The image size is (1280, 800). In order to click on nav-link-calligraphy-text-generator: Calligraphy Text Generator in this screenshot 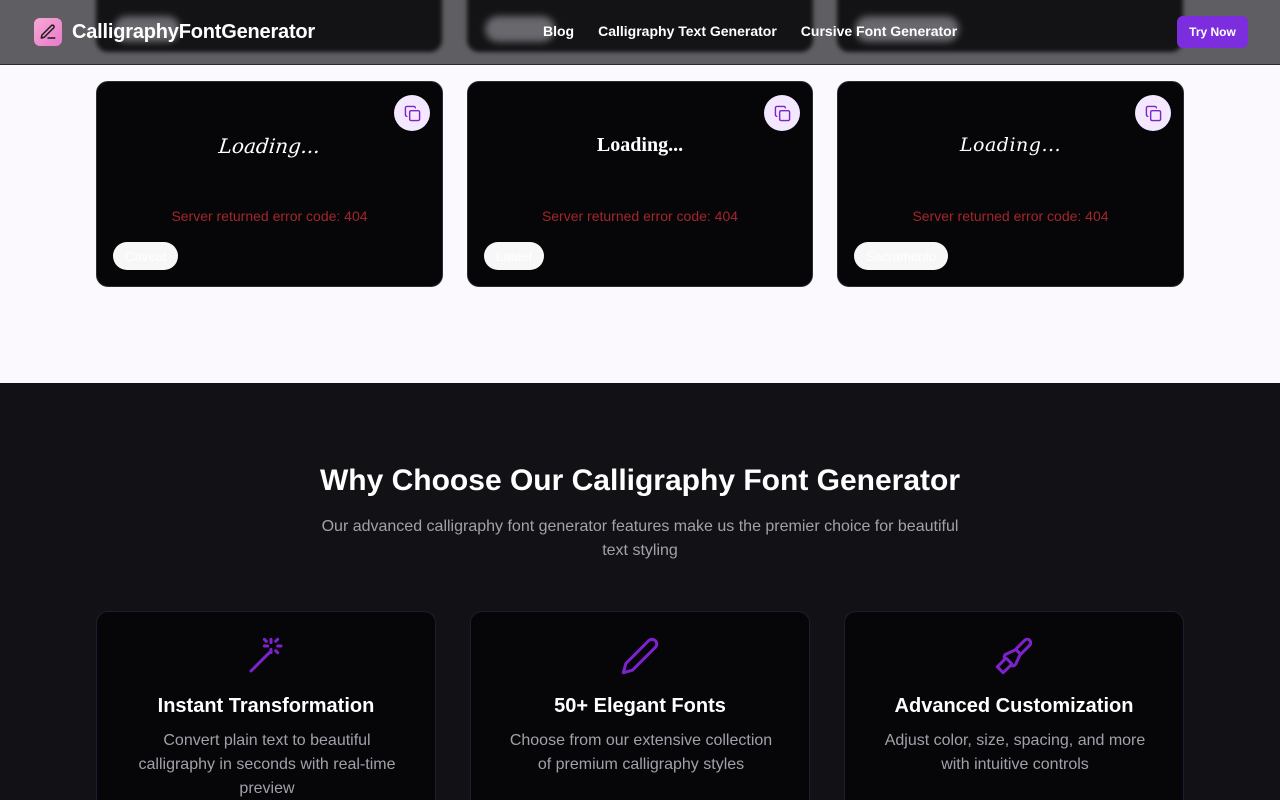, I will do `click(687, 31)`.